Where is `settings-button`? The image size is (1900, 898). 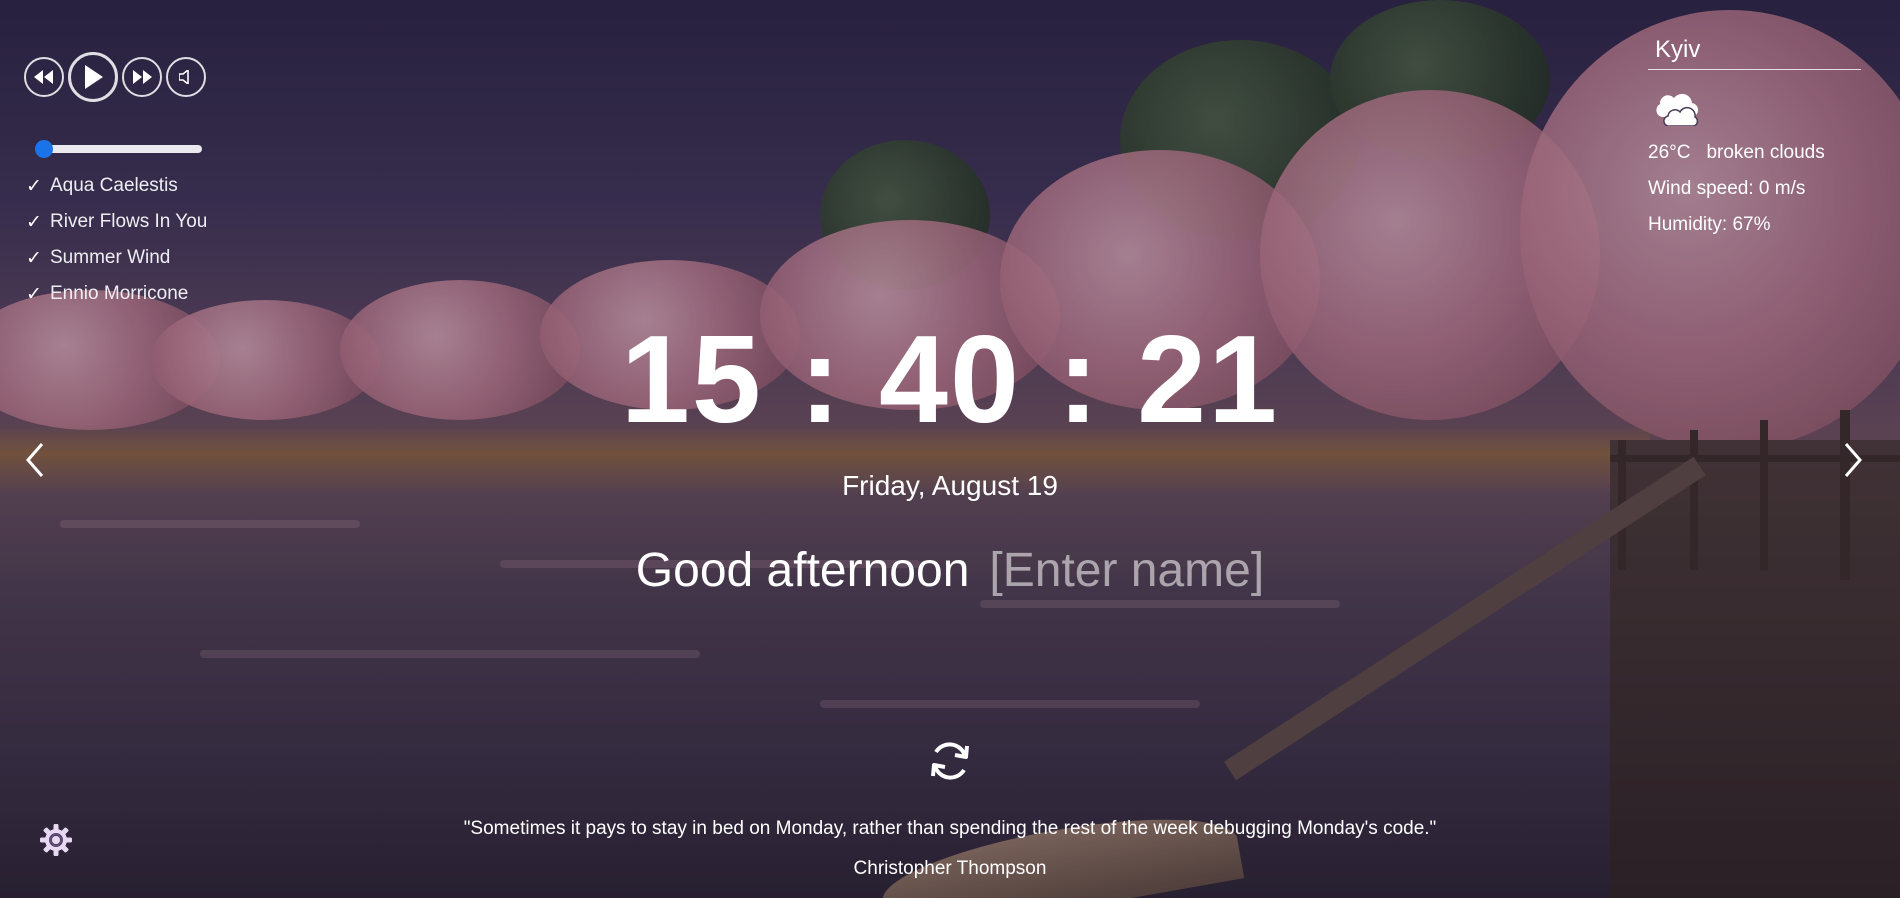
settings-button is located at coordinates (56, 840).